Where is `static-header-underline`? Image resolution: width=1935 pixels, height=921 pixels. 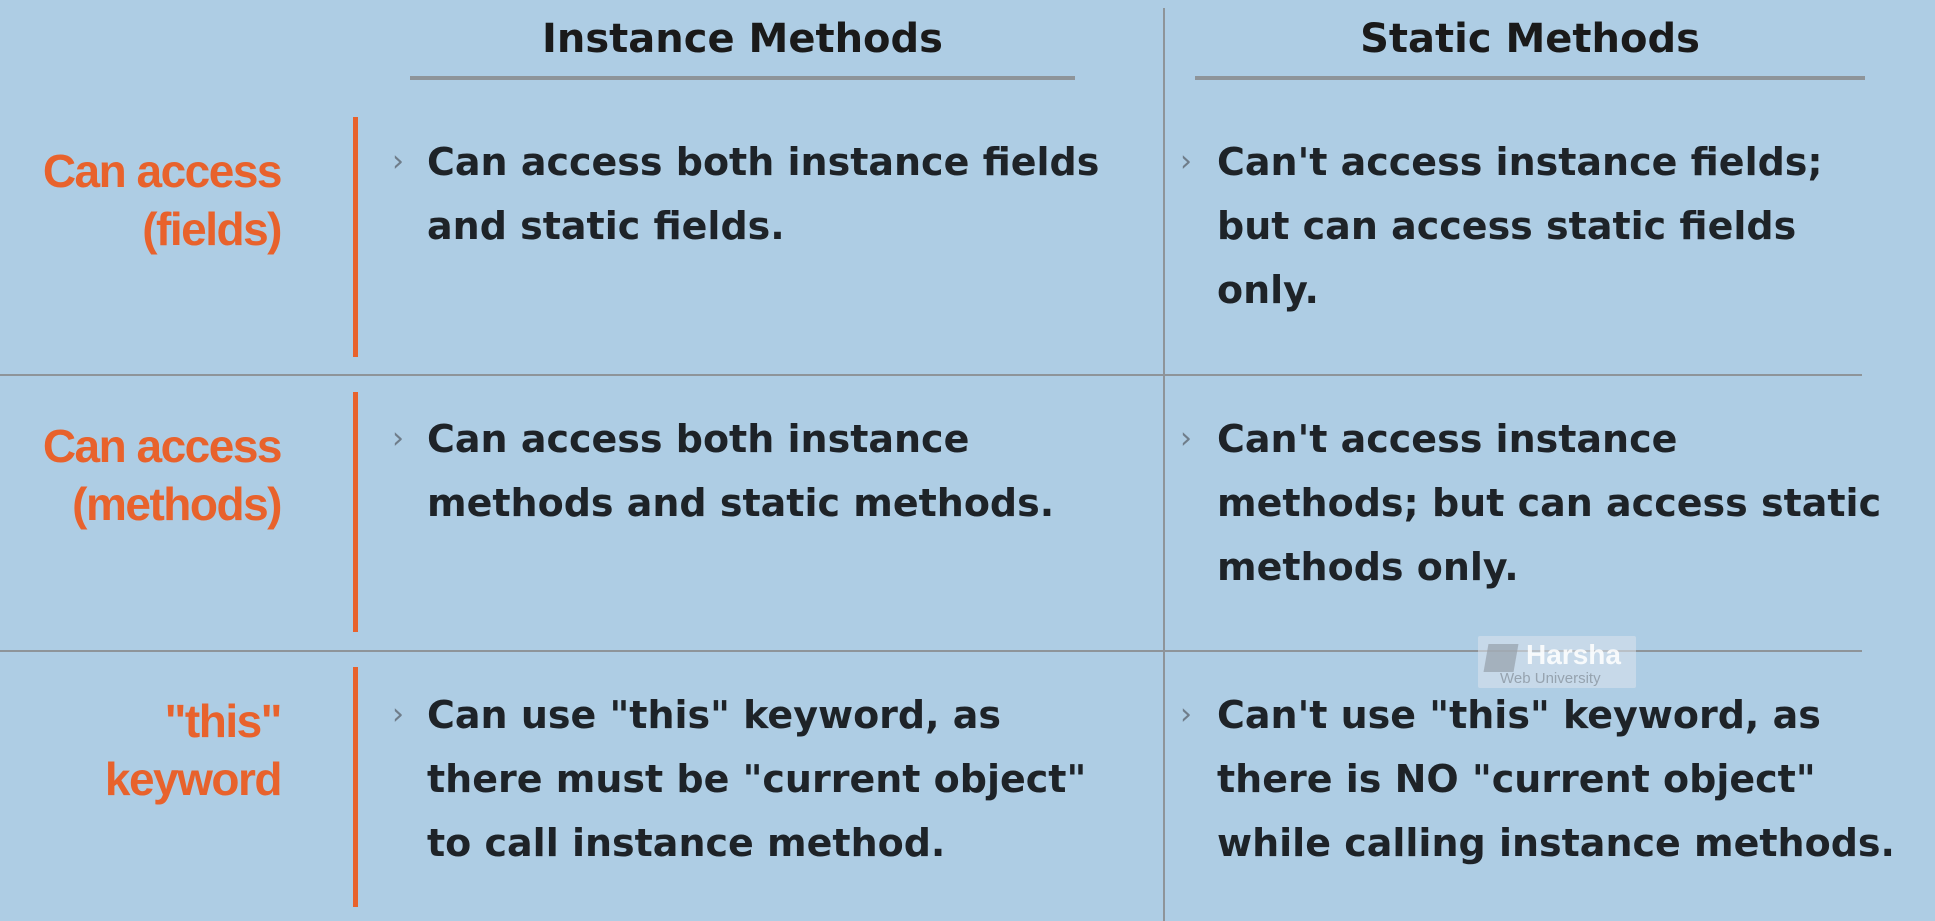
static-header-underline is located at coordinates (1530, 78).